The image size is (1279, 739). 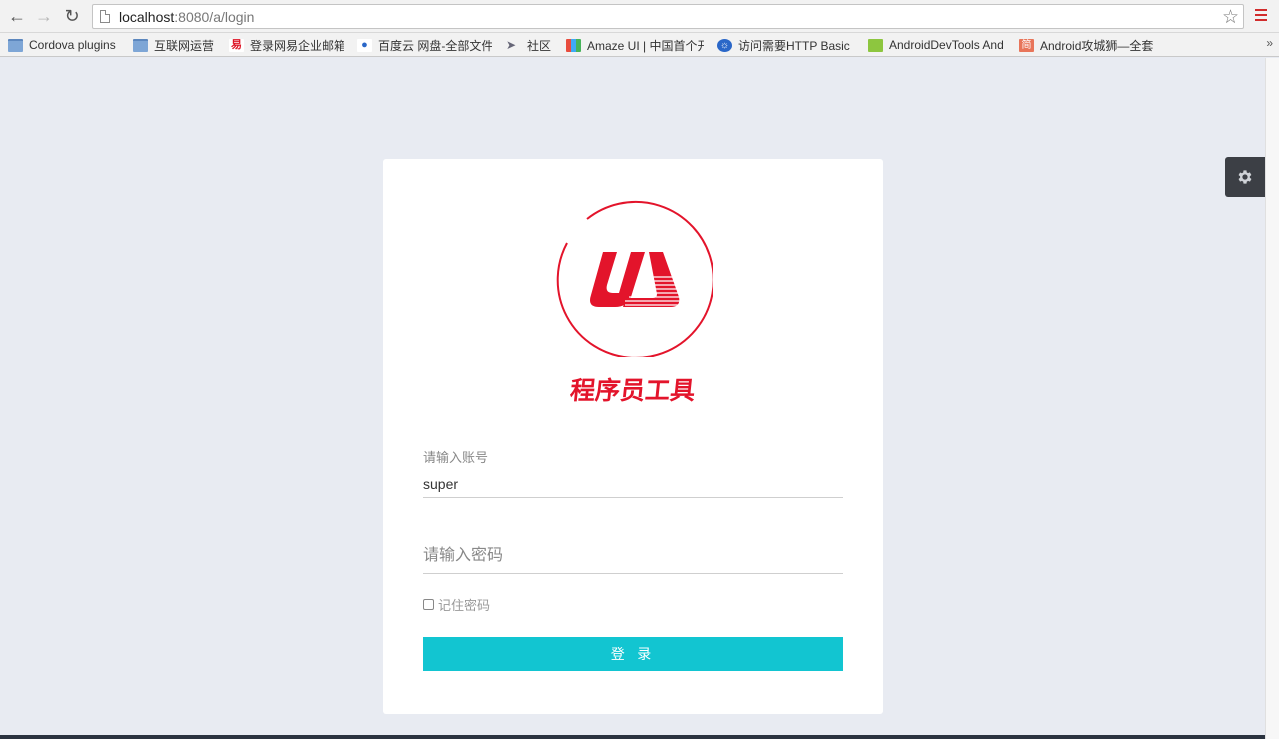 I want to click on bookmark-label: Android攻城狮—全套, so click(x=1096, y=45).